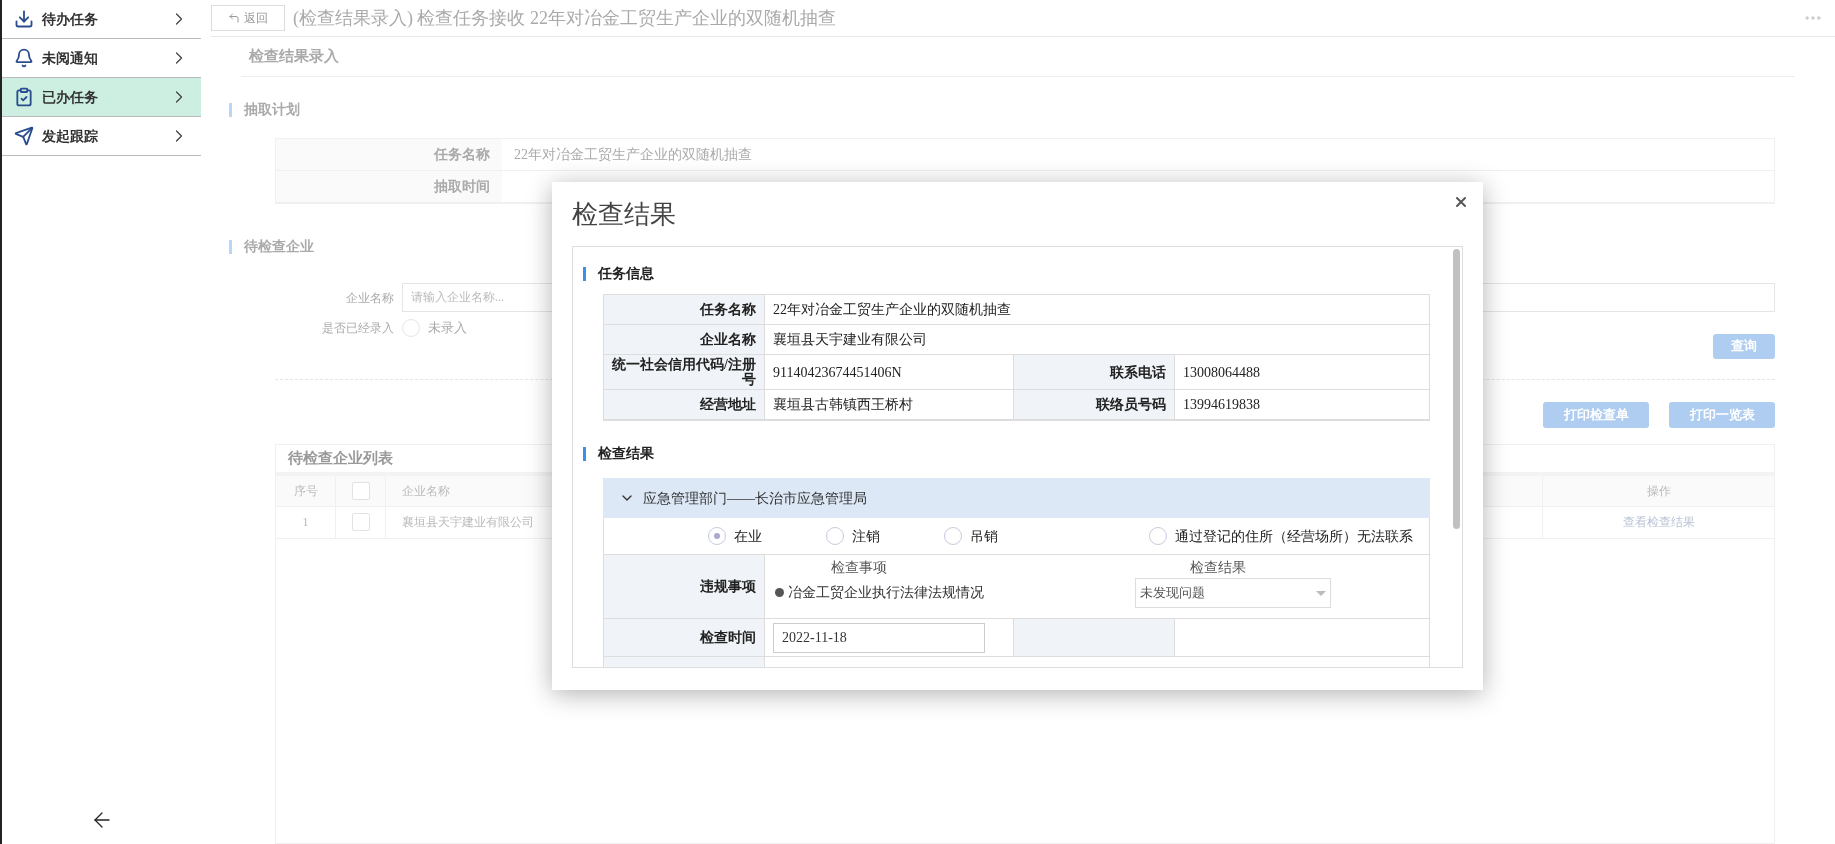  What do you see at coordinates (101, 97) in the screenshot?
I see `sidebar-item: 已办任务` at bounding box center [101, 97].